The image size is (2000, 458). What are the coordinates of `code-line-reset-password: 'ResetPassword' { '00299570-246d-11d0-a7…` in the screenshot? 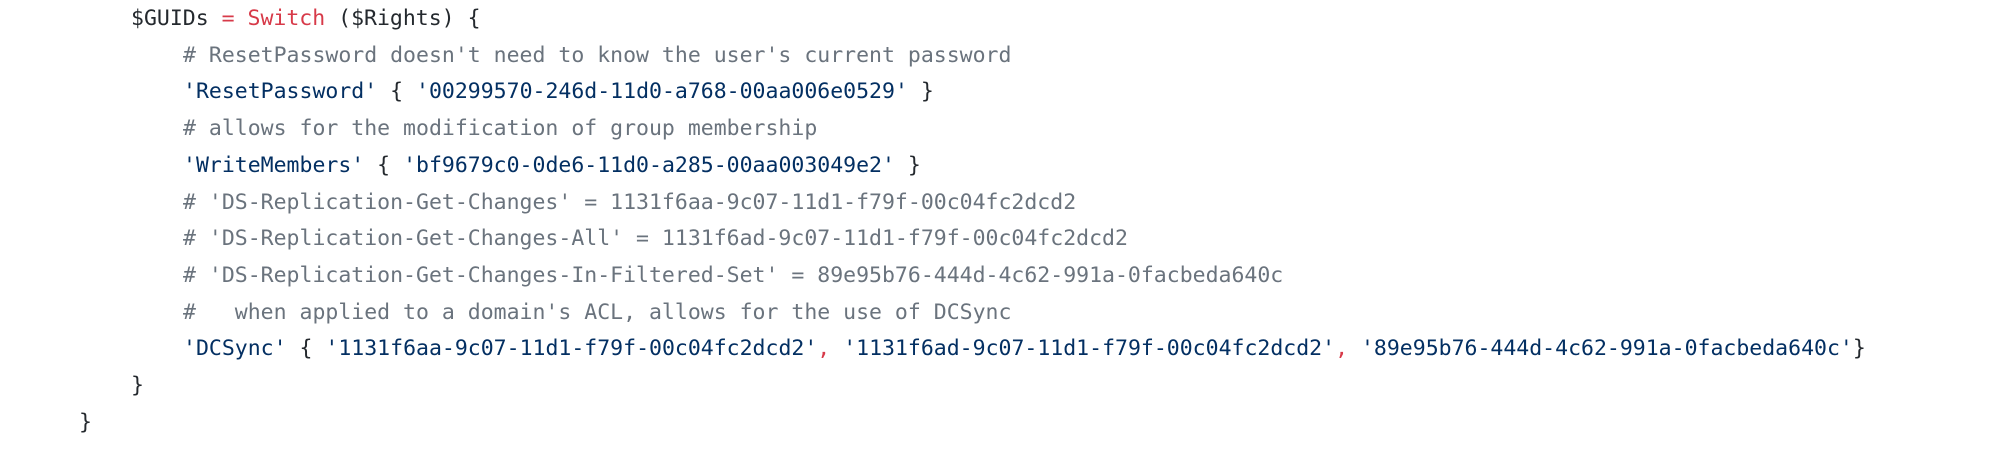 It's located at (467, 91).